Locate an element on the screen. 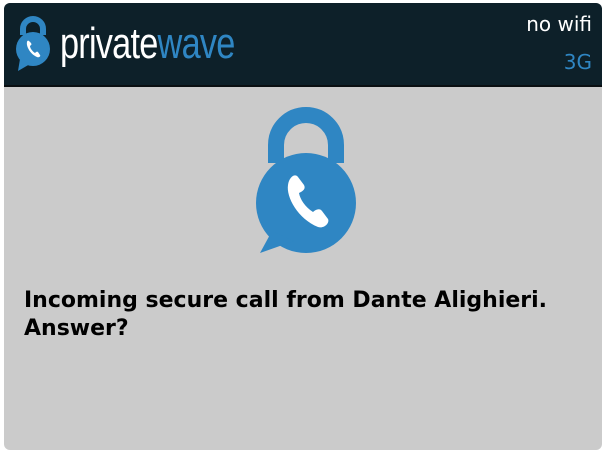 Image resolution: width=605 pixels, height=453 pixels. network-type: 3G is located at coordinates (577, 62).